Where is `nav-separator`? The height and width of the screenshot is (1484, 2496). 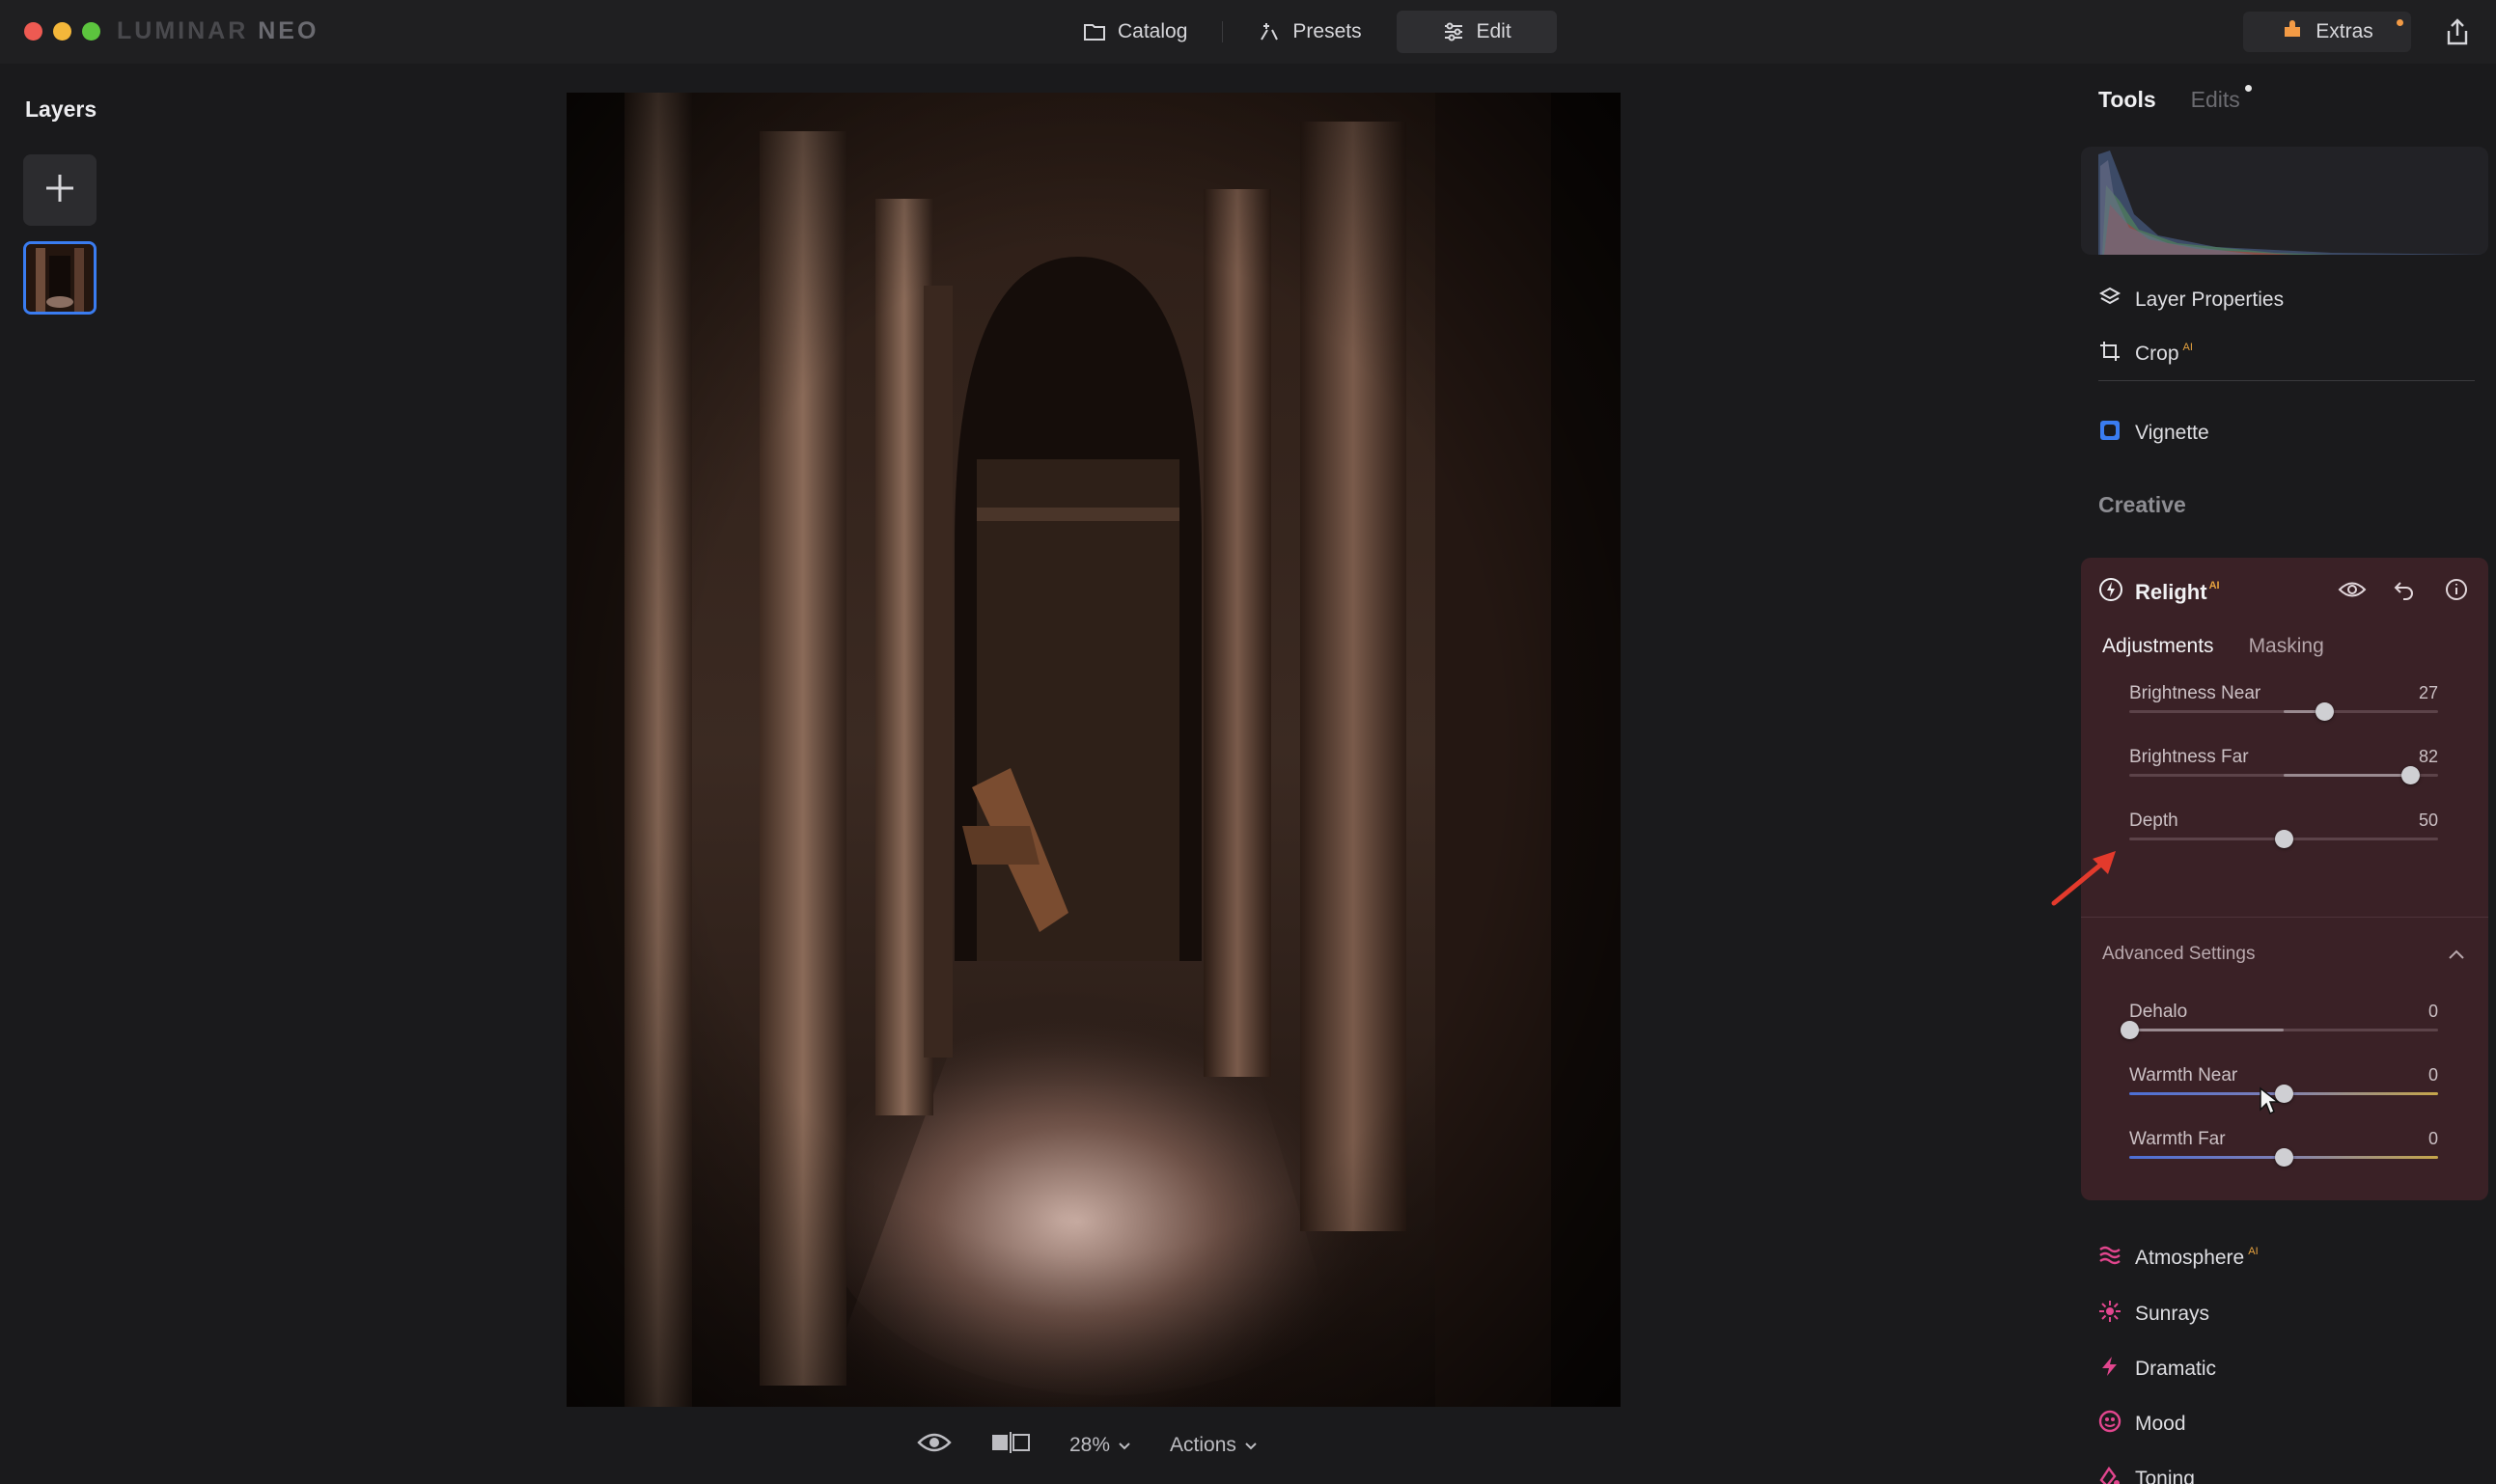 nav-separator is located at coordinates (1223, 31).